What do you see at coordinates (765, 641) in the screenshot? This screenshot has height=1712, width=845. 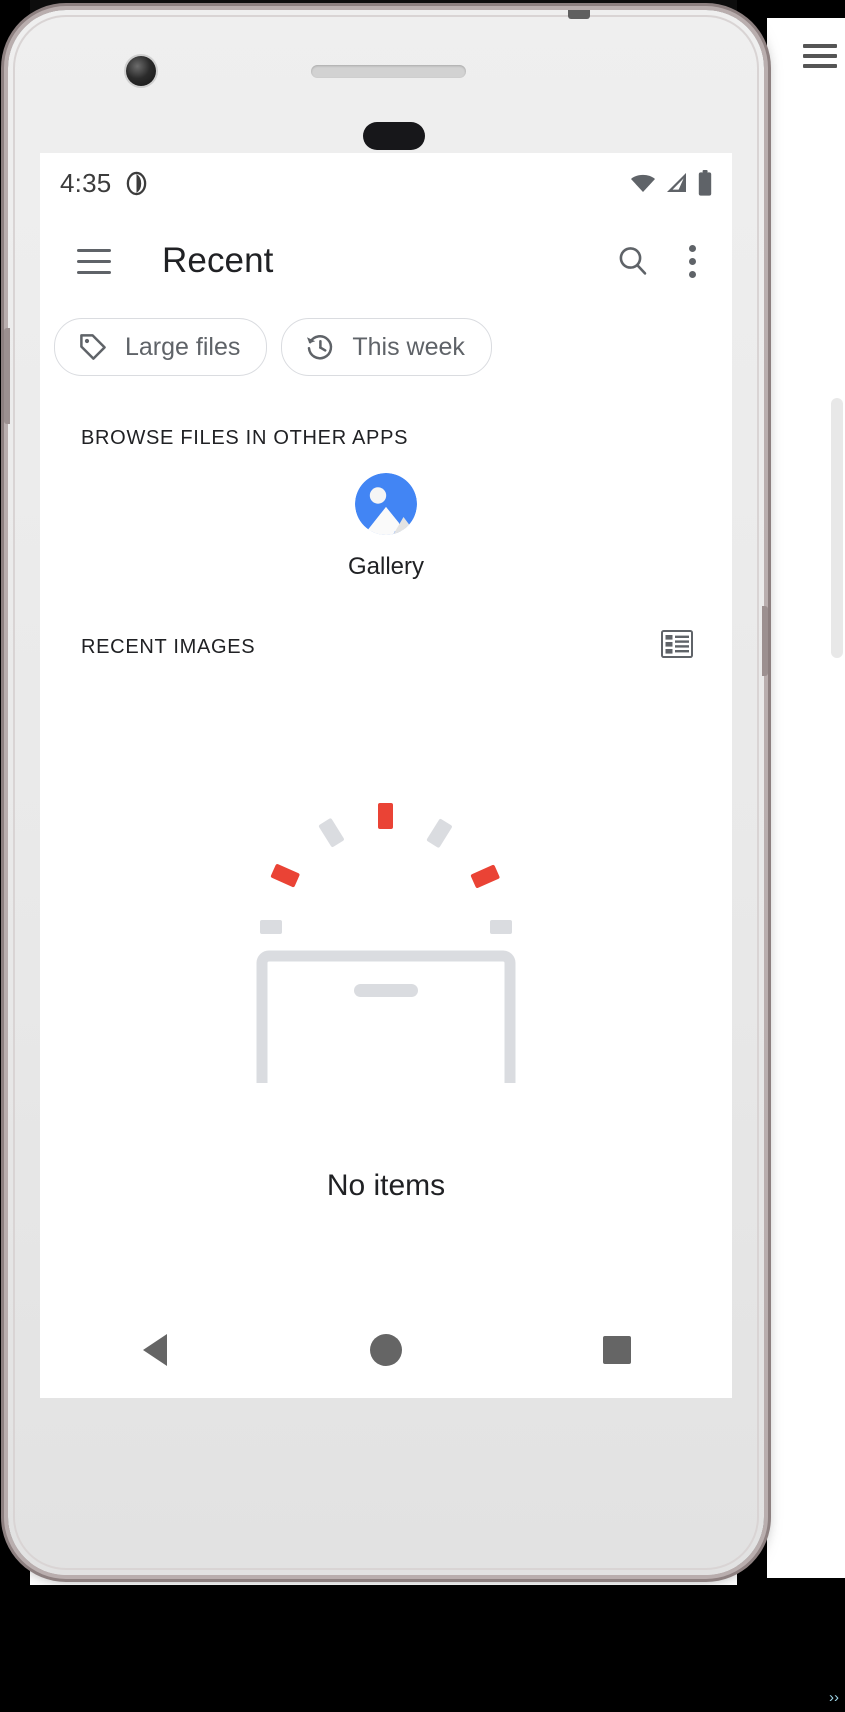 I see `power-button` at bounding box center [765, 641].